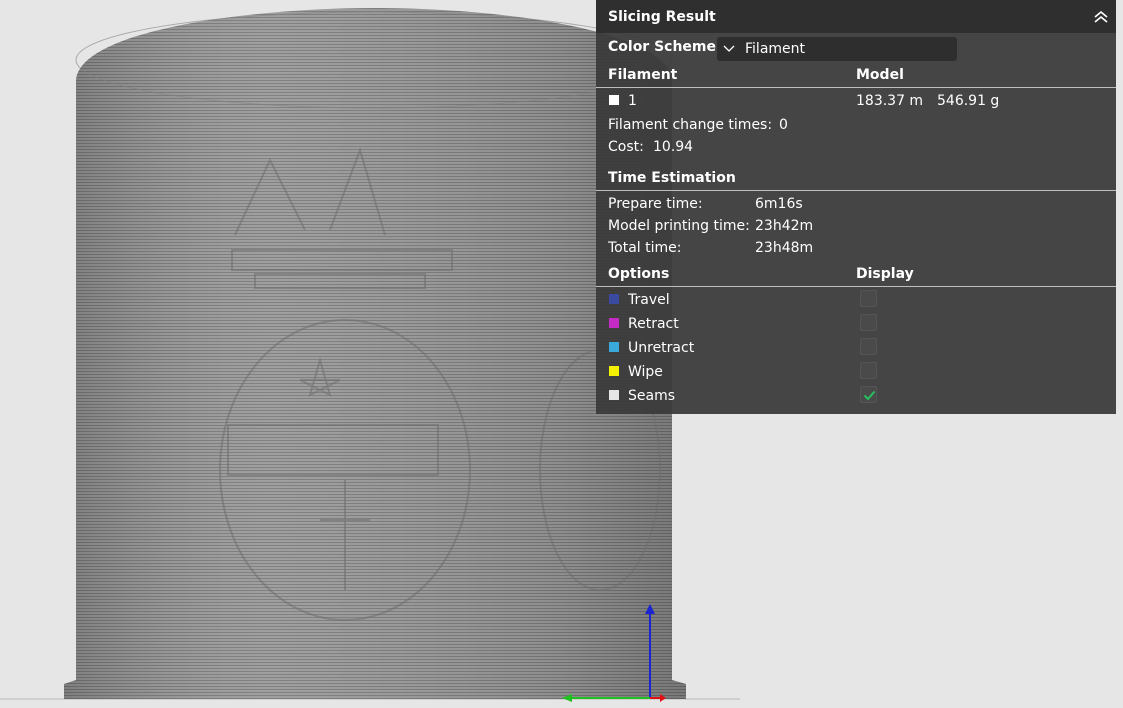 This screenshot has height=708, width=1123. Describe the element at coordinates (626, 147) in the screenshot. I see `cost-label: Cost:` at that location.